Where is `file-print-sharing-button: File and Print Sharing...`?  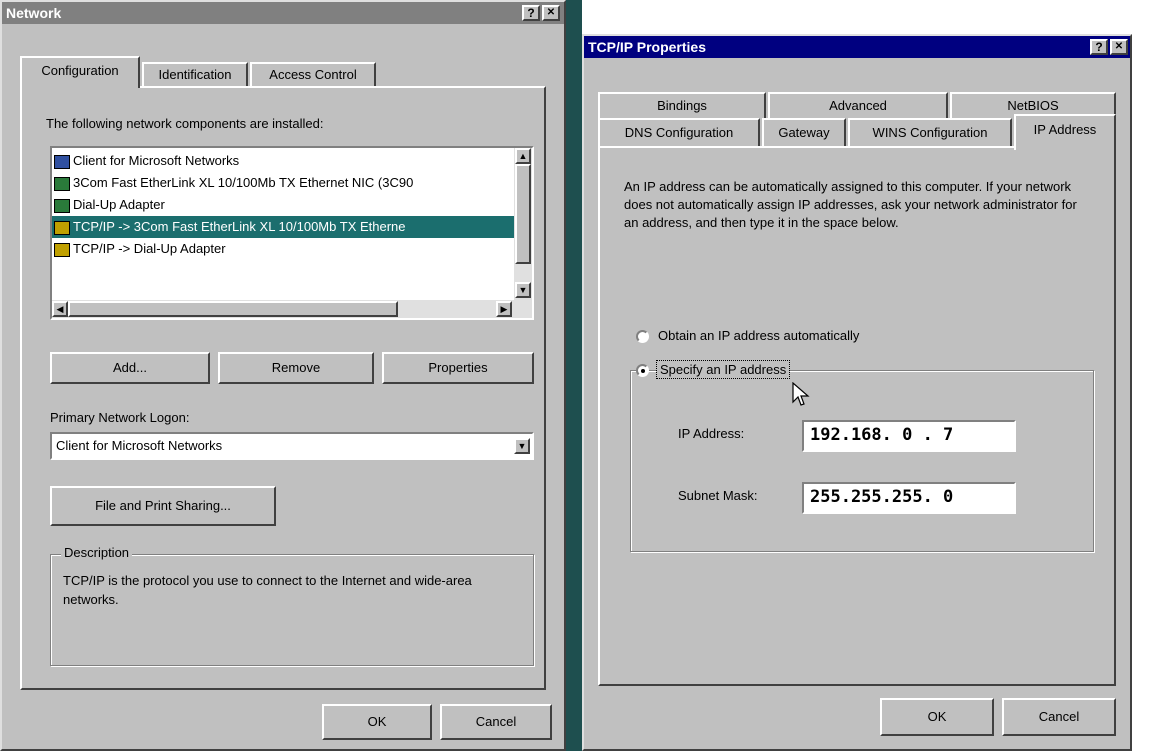 file-print-sharing-button: File and Print Sharing... is located at coordinates (163, 506).